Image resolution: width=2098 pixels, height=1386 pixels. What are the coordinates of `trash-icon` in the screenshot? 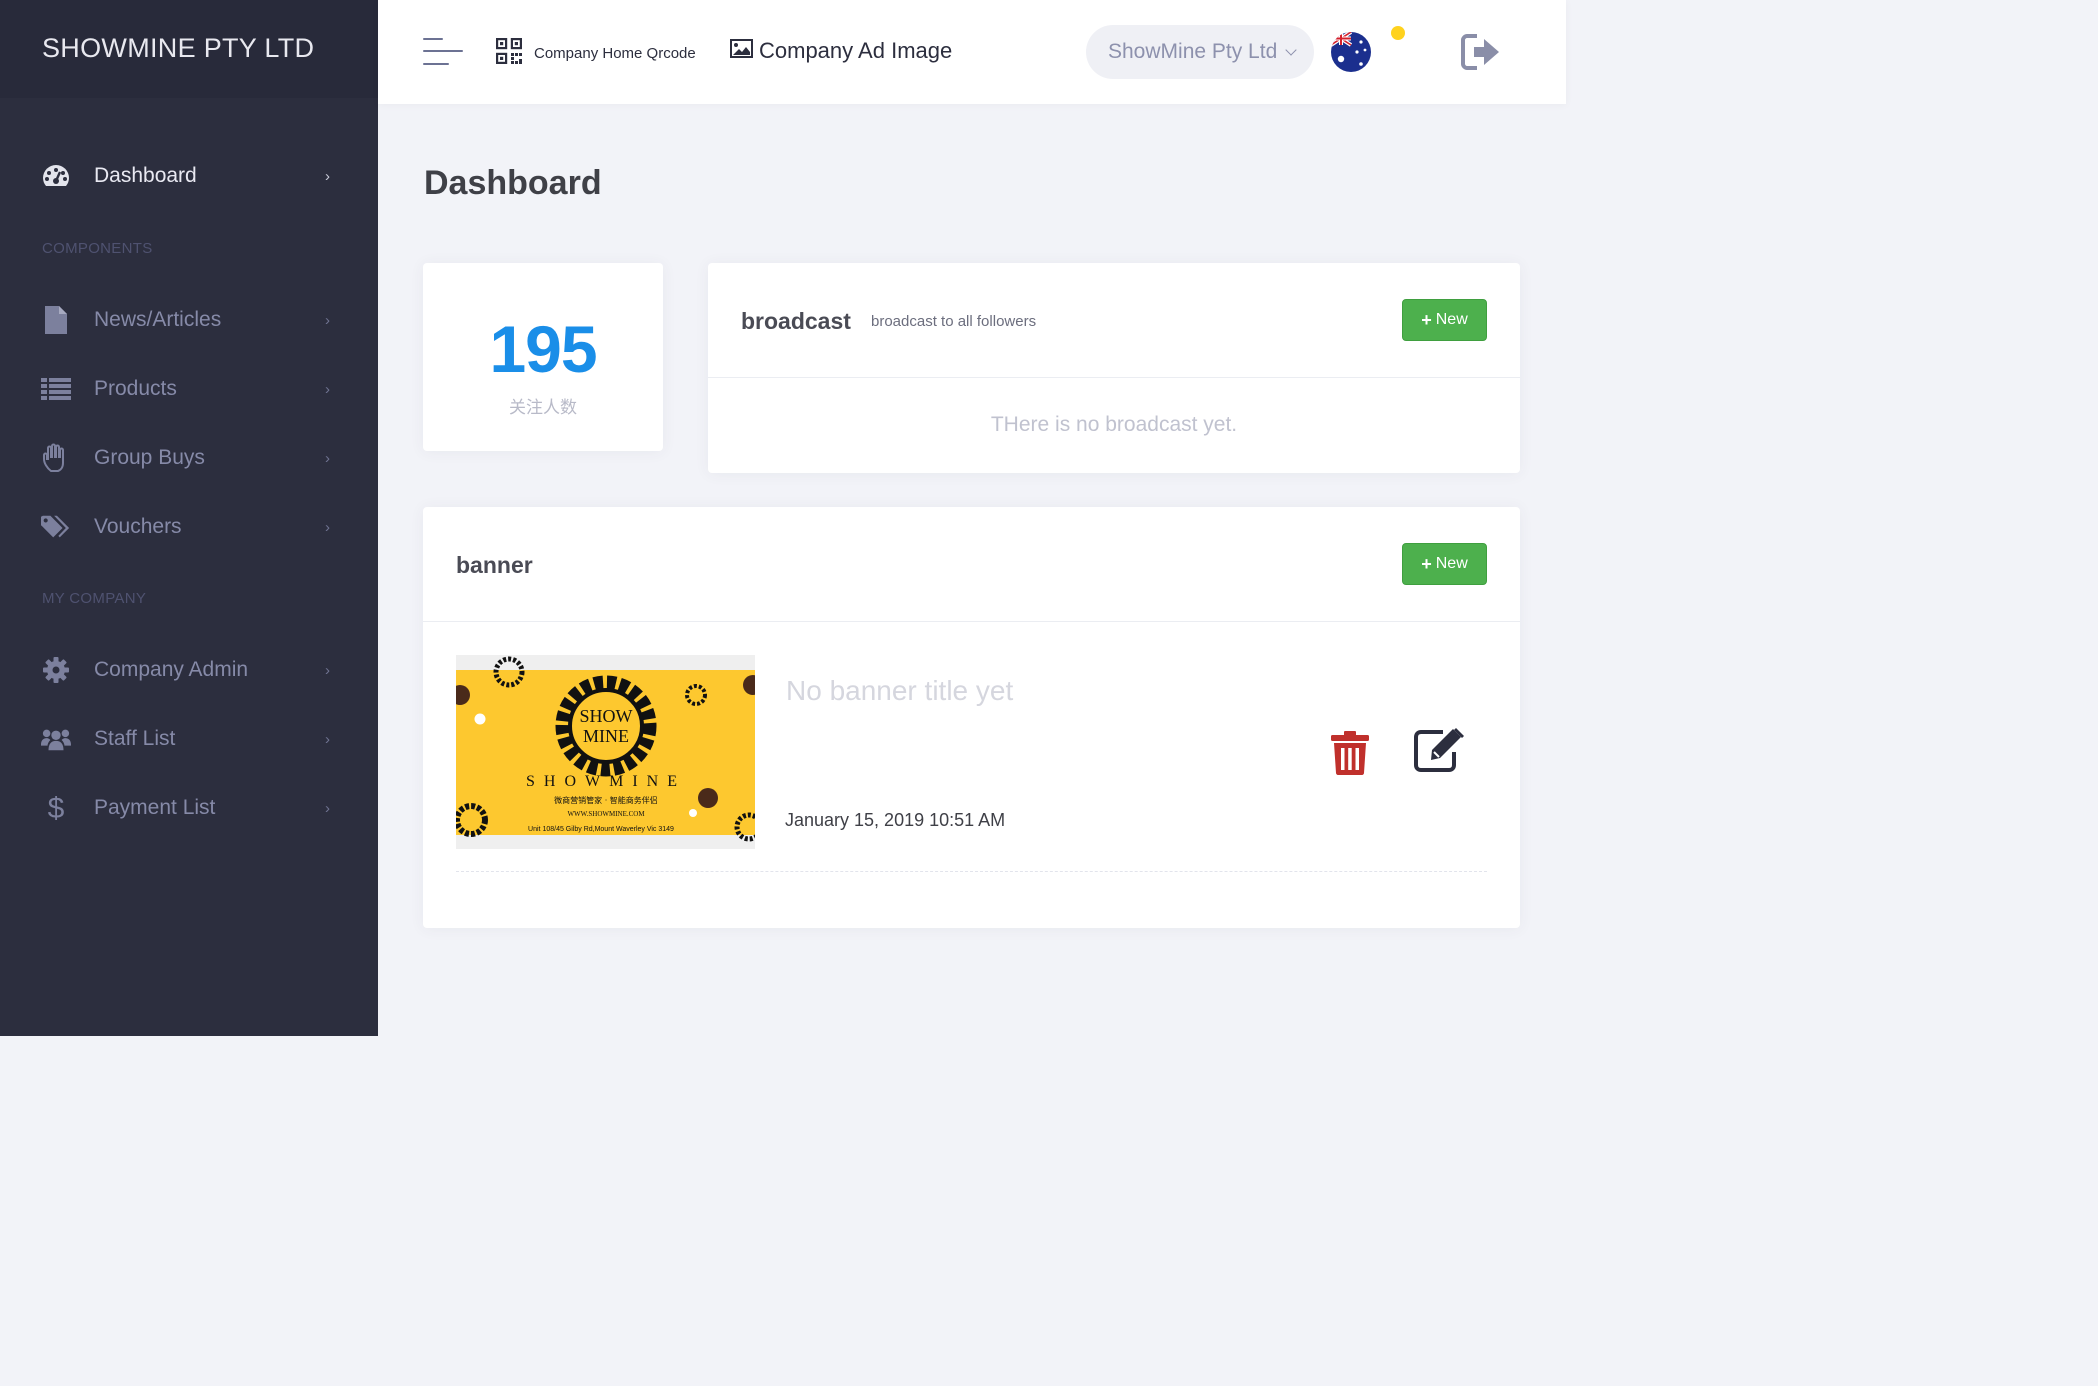 It's located at (1350, 753).